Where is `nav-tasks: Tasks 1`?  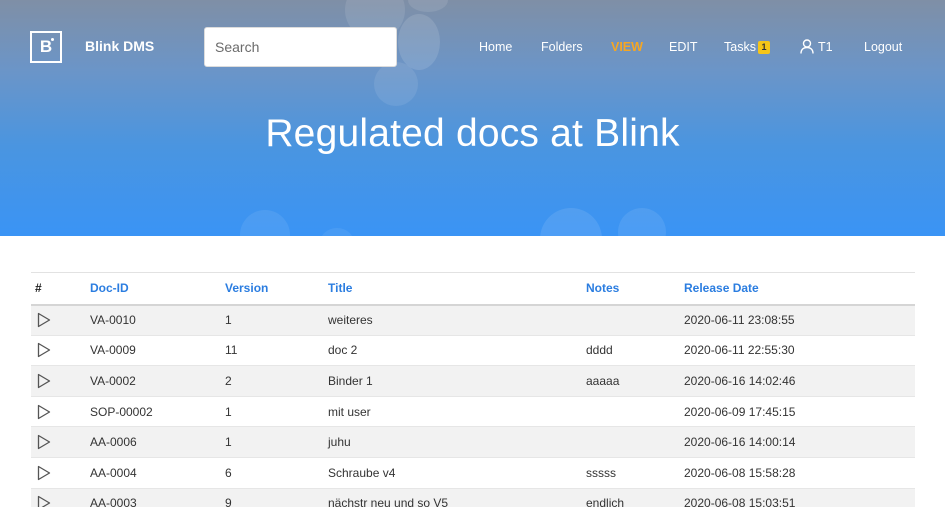 nav-tasks: Tasks 1 is located at coordinates (747, 47).